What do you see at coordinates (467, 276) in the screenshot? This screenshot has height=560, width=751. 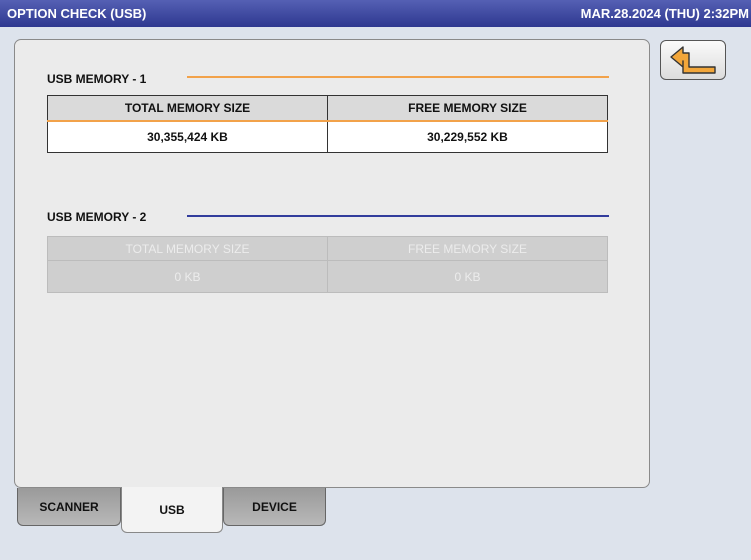 I see `usb2-free-value: 0 KB` at bounding box center [467, 276].